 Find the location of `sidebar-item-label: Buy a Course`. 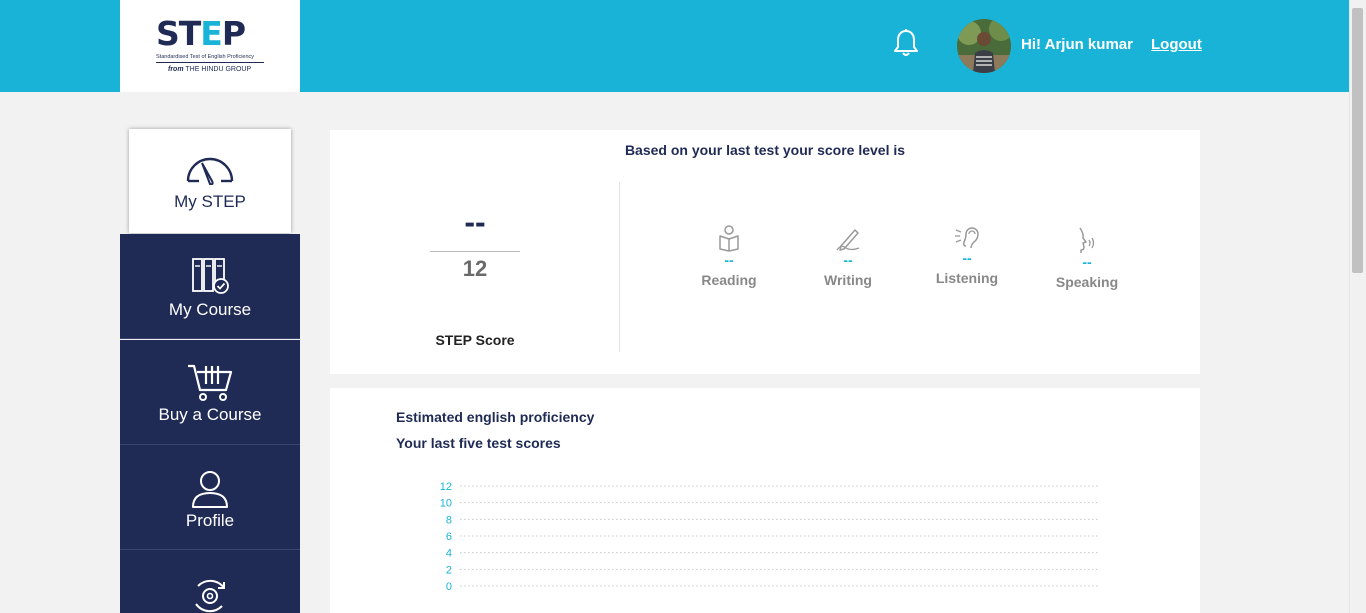

sidebar-item-label: Buy a Course is located at coordinates (210, 414).